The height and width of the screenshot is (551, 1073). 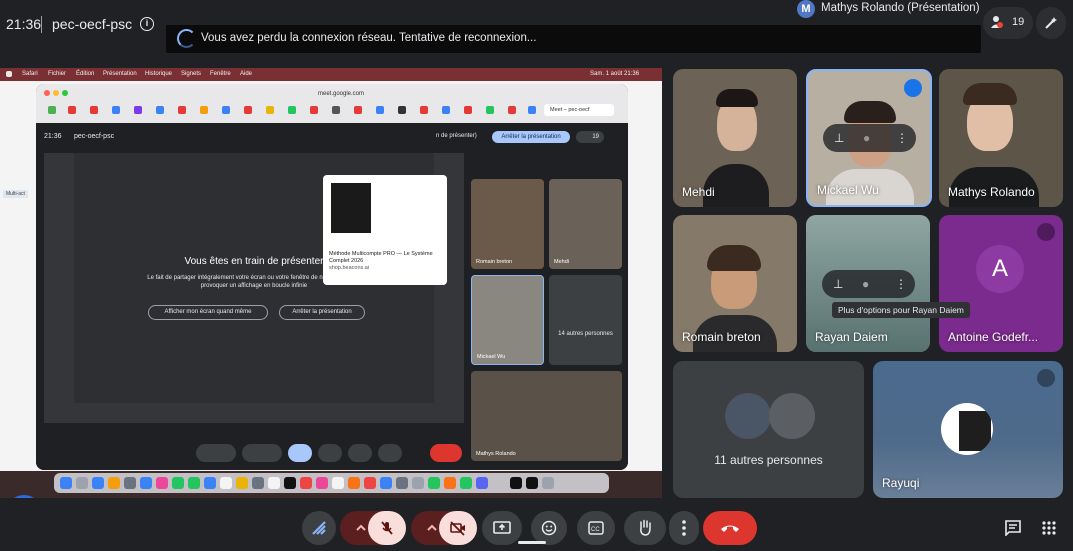 I want to click on background-tab: Multi-act, so click(x=15, y=194).